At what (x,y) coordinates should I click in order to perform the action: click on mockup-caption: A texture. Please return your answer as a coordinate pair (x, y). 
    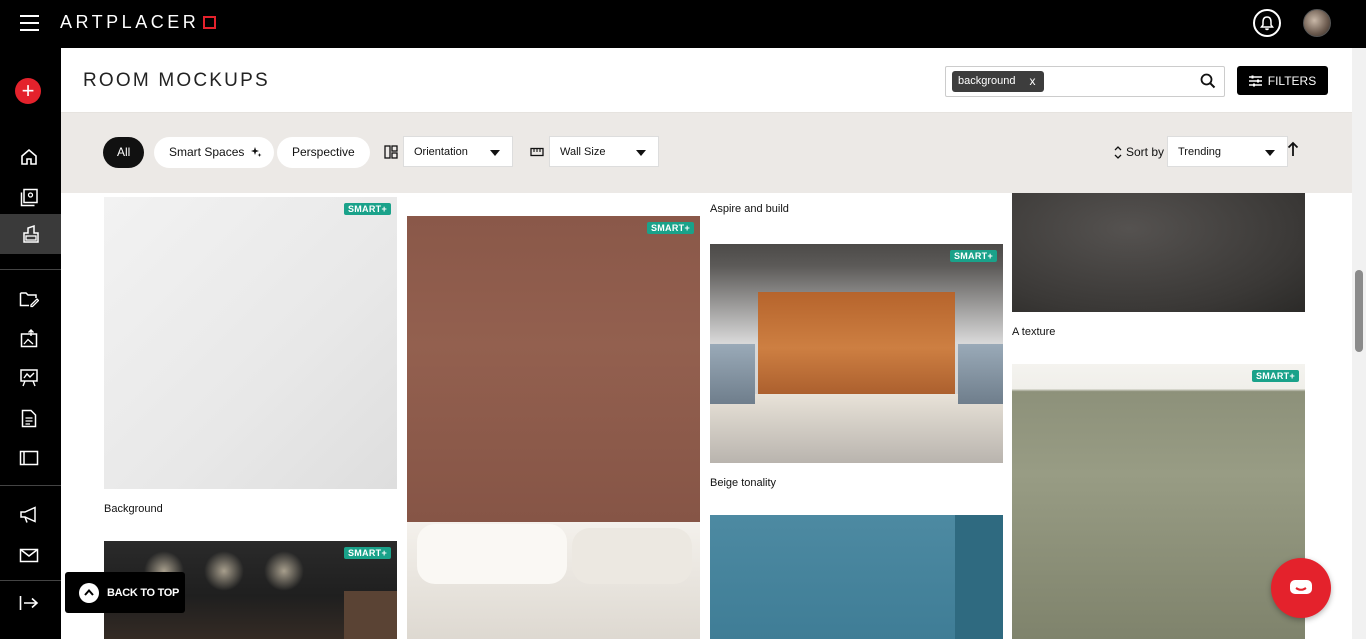
    Looking at the image, I should click on (1158, 332).